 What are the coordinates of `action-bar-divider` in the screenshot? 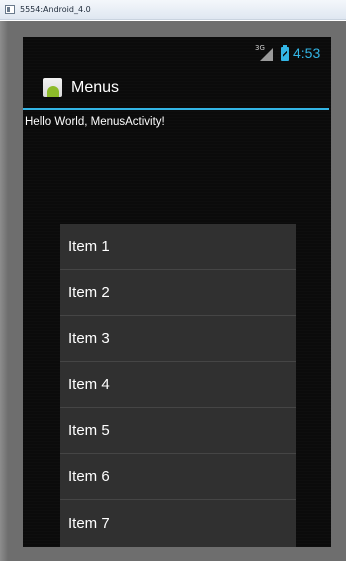 It's located at (176, 109).